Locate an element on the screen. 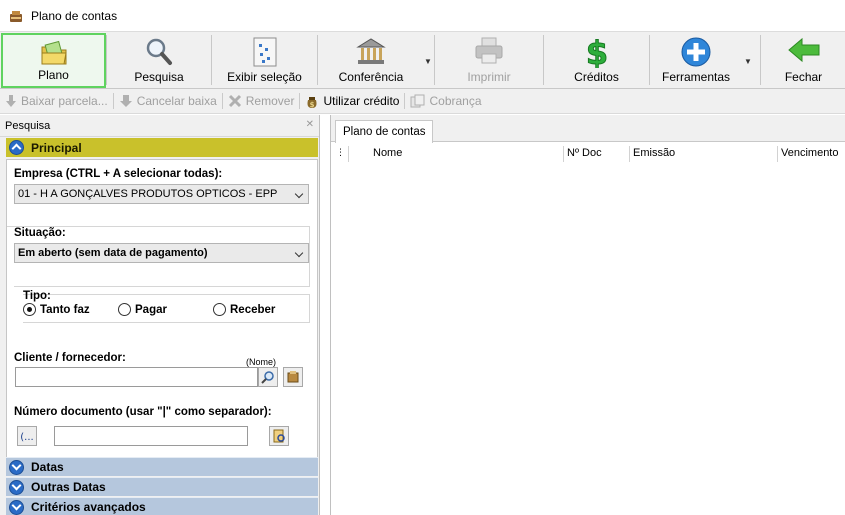 Image resolution: width=845 pixels, height=515 pixels. tipo-receber-radio: Receber is located at coordinates (244, 309).